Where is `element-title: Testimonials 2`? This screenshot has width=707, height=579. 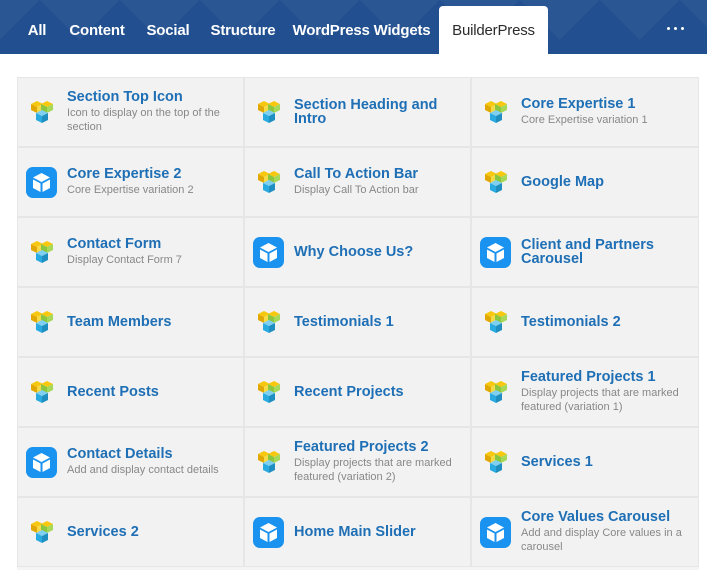 element-title: Testimonials 2 is located at coordinates (571, 322).